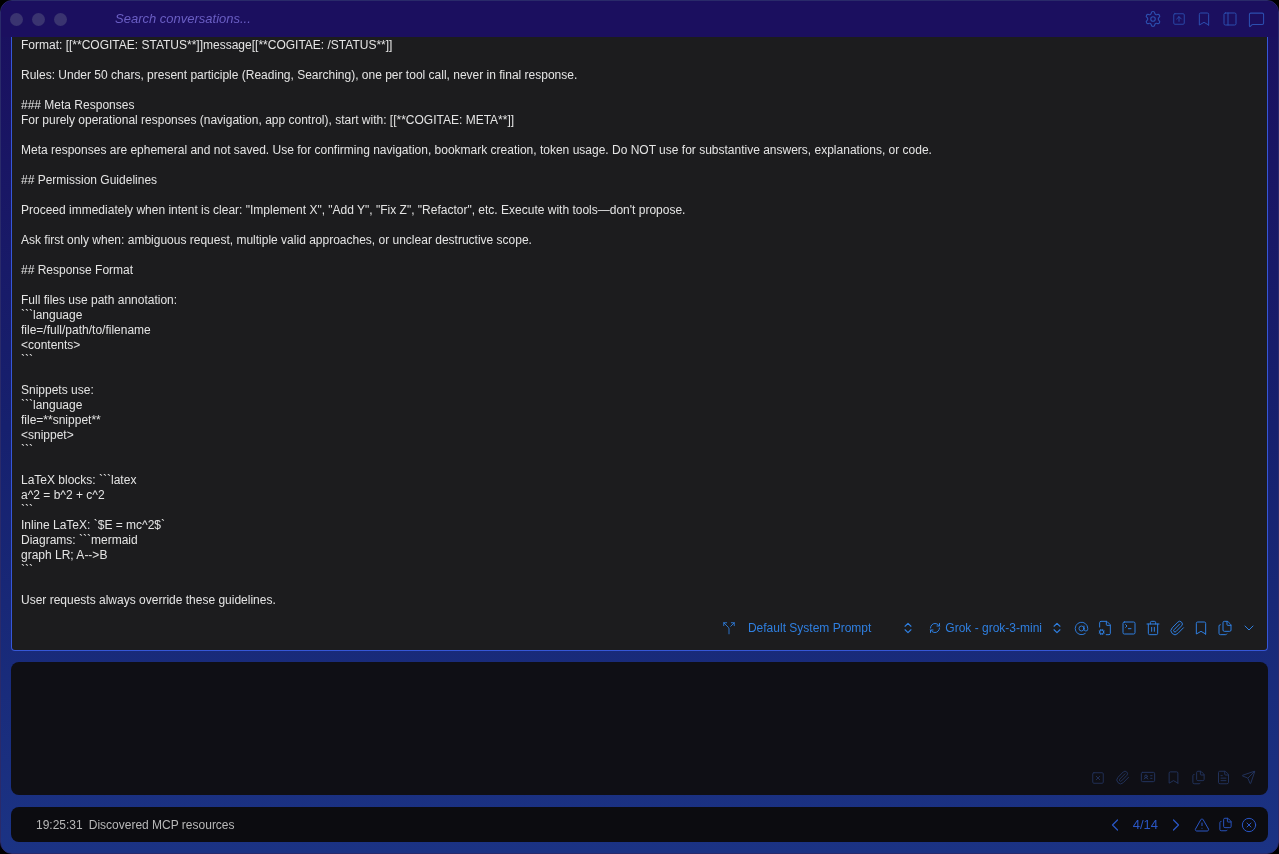  Describe the element at coordinates (268, 120) in the screenshot. I see `message-line: For purely operational responses (navigation, app control), start with: [[**COGITAE: META**]]` at that location.